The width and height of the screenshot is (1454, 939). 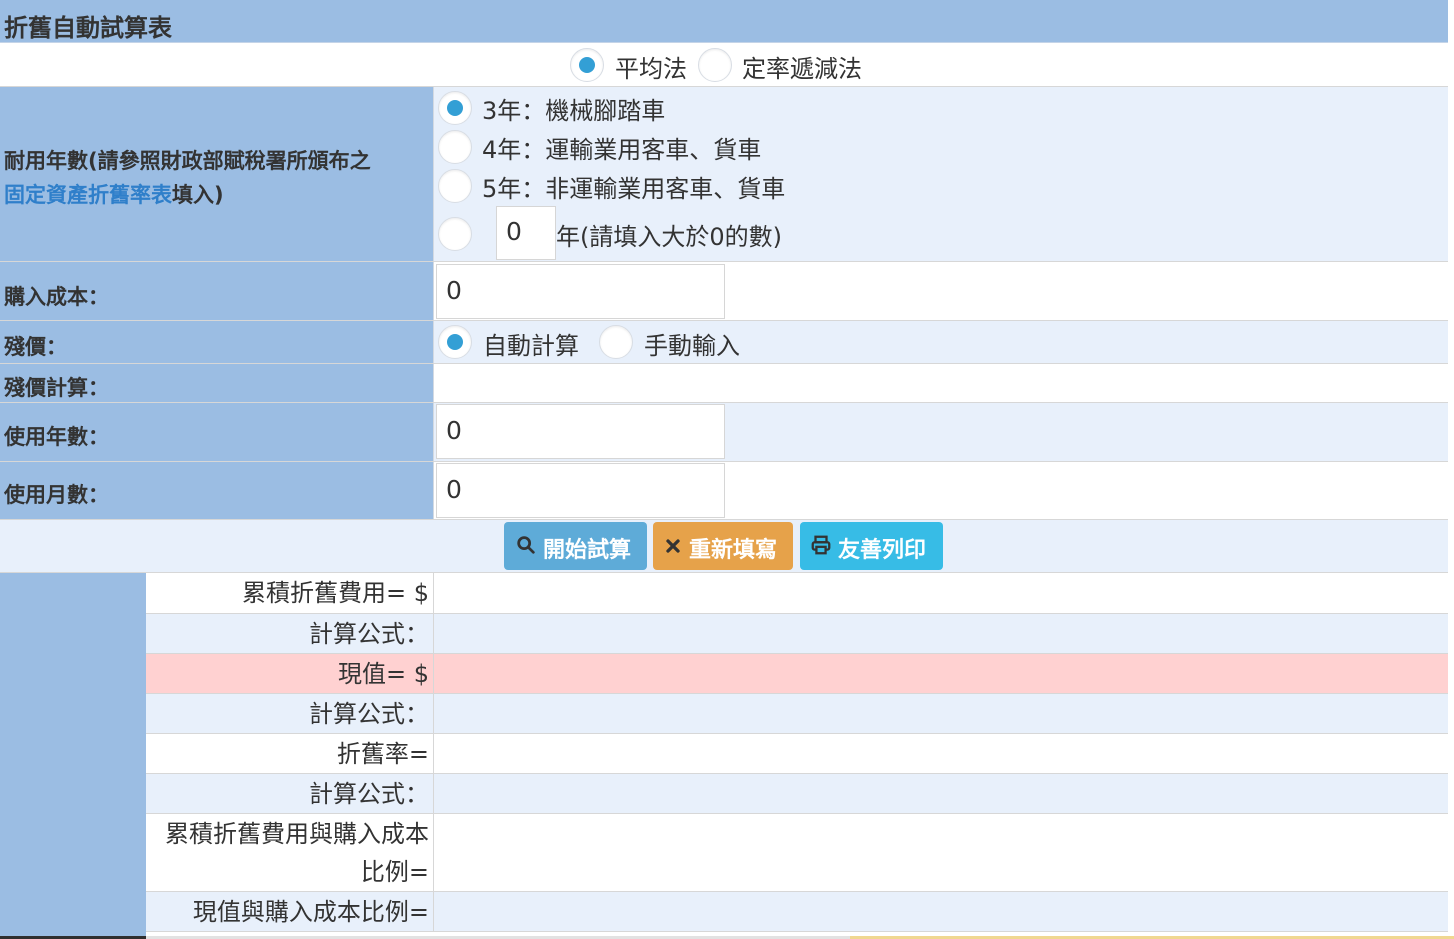 What do you see at coordinates (56, 297) in the screenshot?
I see `purchase-cost-label: 購入成本：` at bounding box center [56, 297].